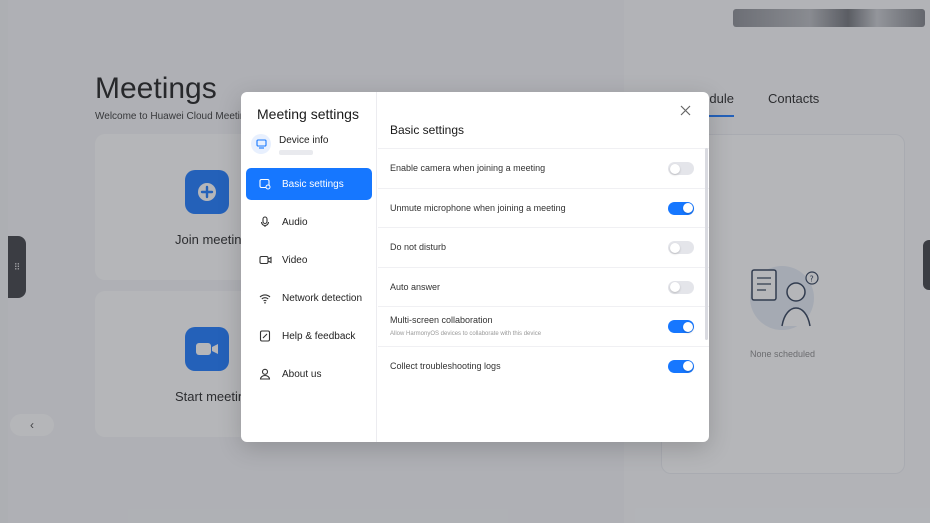 This screenshot has height=523, width=930. What do you see at coordinates (296, 152) in the screenshot?
I see `device-info-value-redacted` at bounding box center [296, 152].